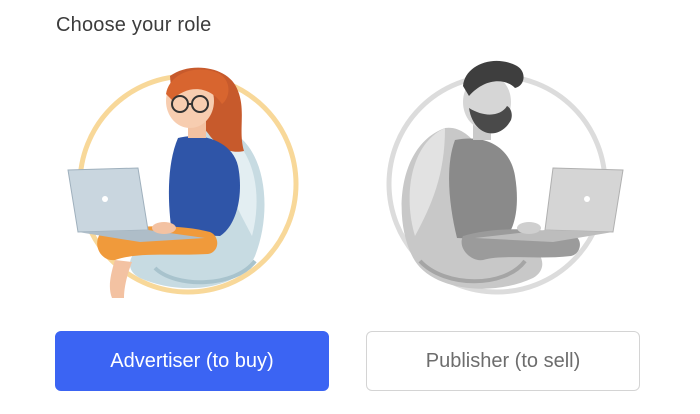 This screenshot has width=700, height=414. Describe the element at coordinates (134, 25) in the screenshot. I see `page-title: Choose your role` at that location.